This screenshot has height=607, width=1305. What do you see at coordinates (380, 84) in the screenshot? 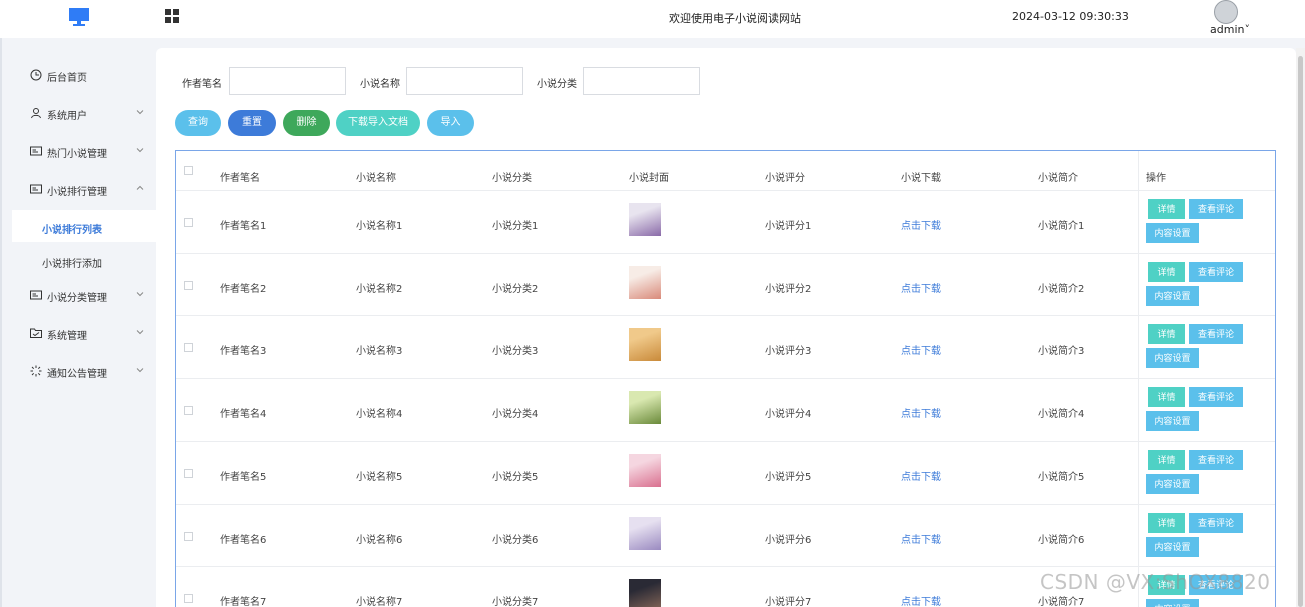
I see `name-filter-label: 小说名称` at bounding box center [380, 84].